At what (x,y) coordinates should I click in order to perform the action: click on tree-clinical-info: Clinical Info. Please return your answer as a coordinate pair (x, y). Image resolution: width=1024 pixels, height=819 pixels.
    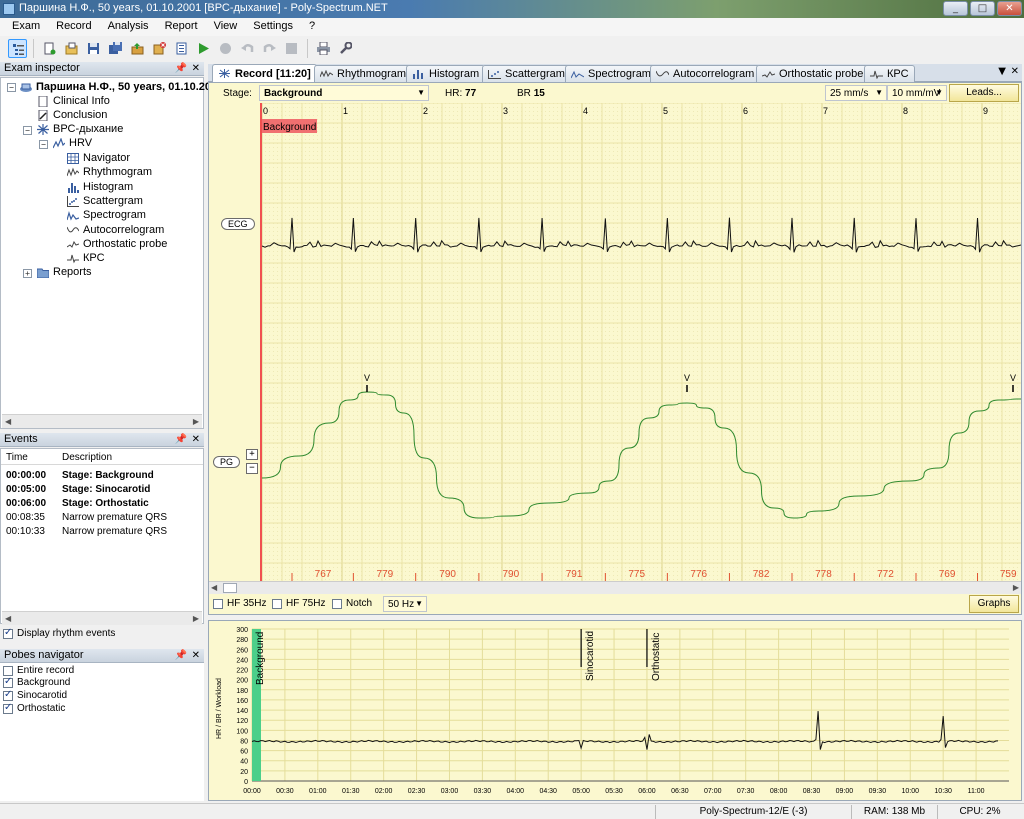
    Looking at the image, I should click on (73, 101).